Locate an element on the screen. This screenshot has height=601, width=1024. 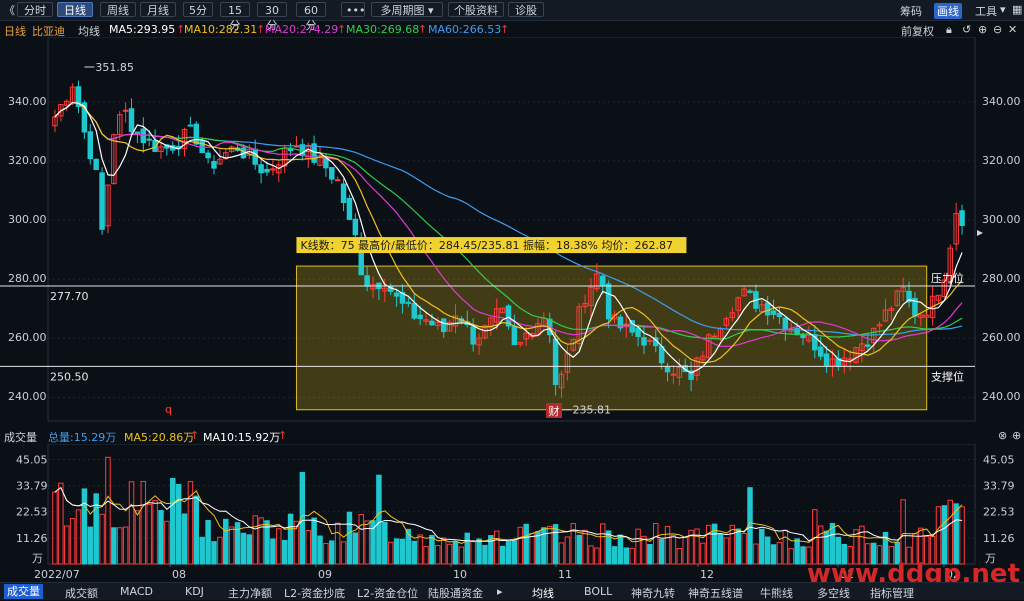
price-tick-right: 240.00 is located at coordinates (1001, 397).